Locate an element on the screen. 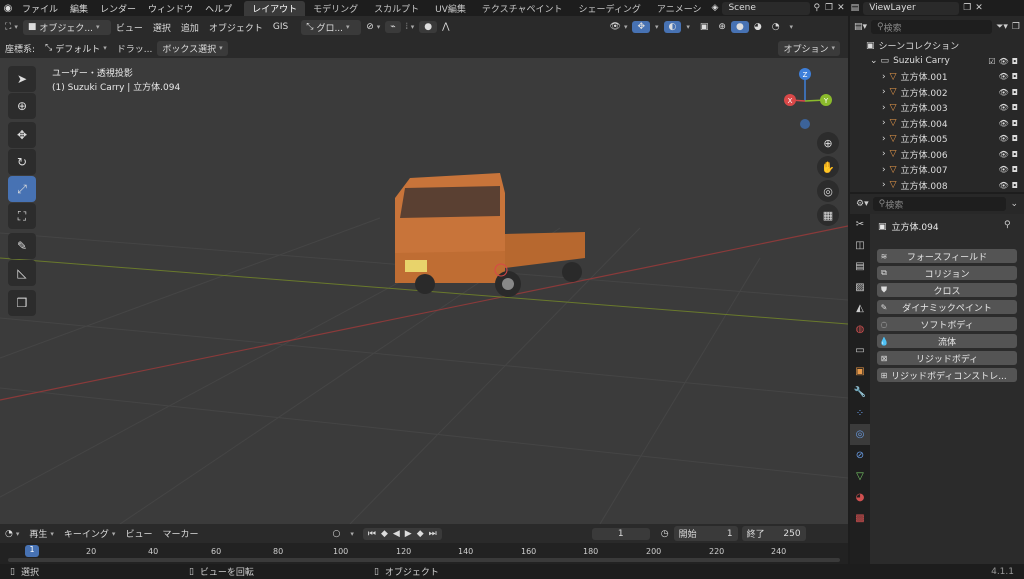  mode-dropdown: ■ オブジェク... ▾ is located at coordinates (66, 27).